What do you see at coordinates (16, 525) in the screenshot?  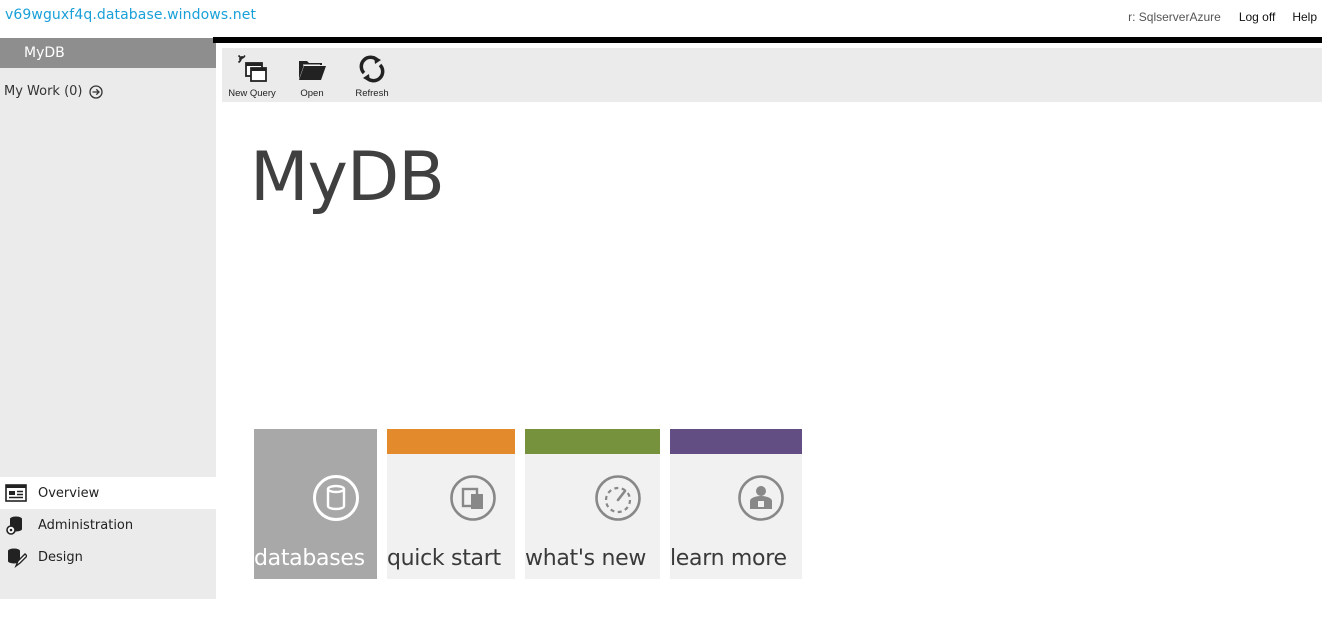 I see `administration-icon` at bounding box center [16, 525].